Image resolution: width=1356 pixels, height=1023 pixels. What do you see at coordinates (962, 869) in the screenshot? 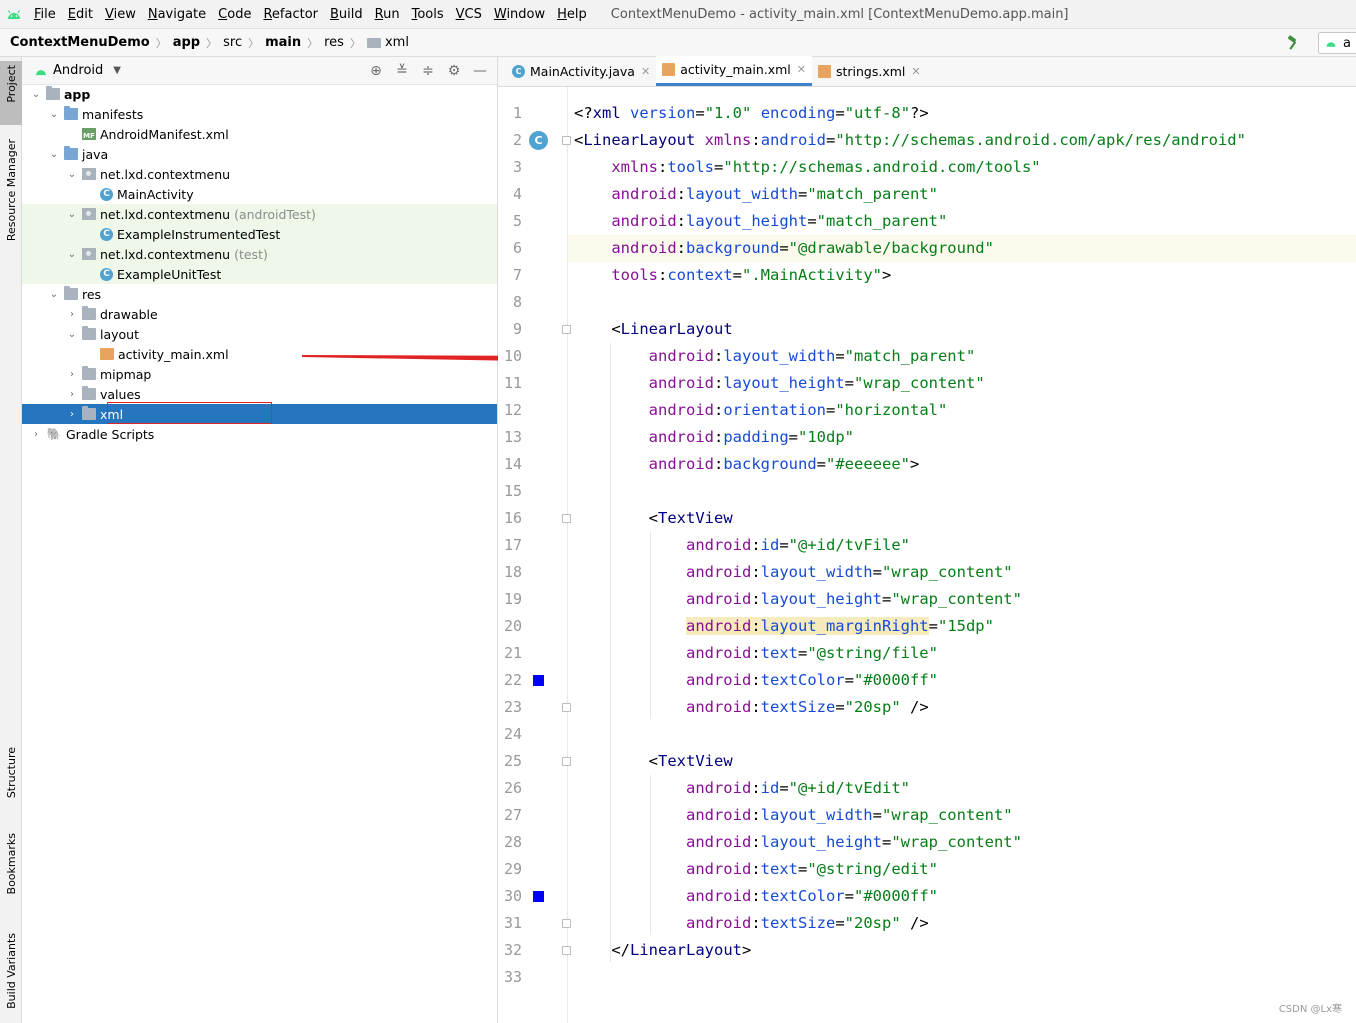
I see `code-line: android:text="@string/edit"` at bounding box center [962, 869].